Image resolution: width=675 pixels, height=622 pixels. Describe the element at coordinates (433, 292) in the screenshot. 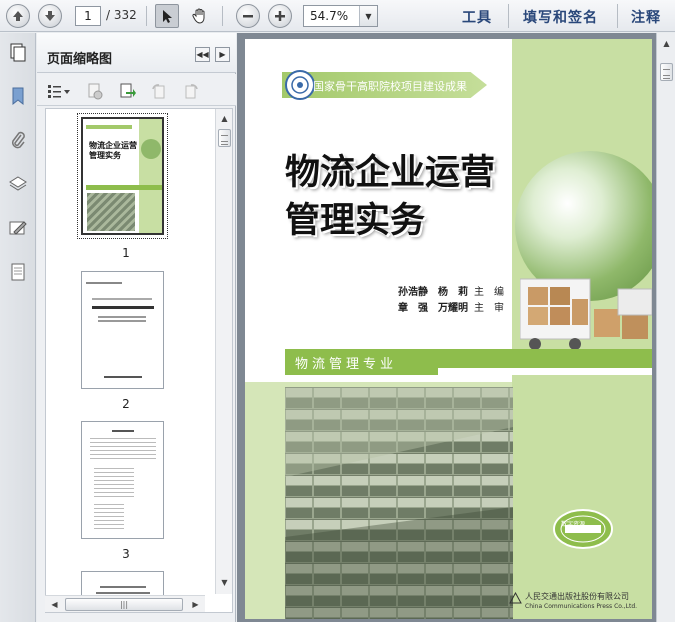

I see `author-editors: 孙浩静 杨 莉` at that location.